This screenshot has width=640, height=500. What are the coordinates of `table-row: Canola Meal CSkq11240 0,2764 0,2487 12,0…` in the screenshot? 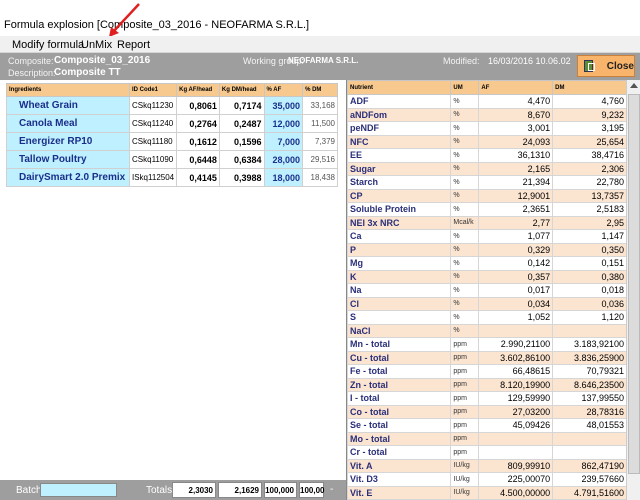 It's located at (172, 123).